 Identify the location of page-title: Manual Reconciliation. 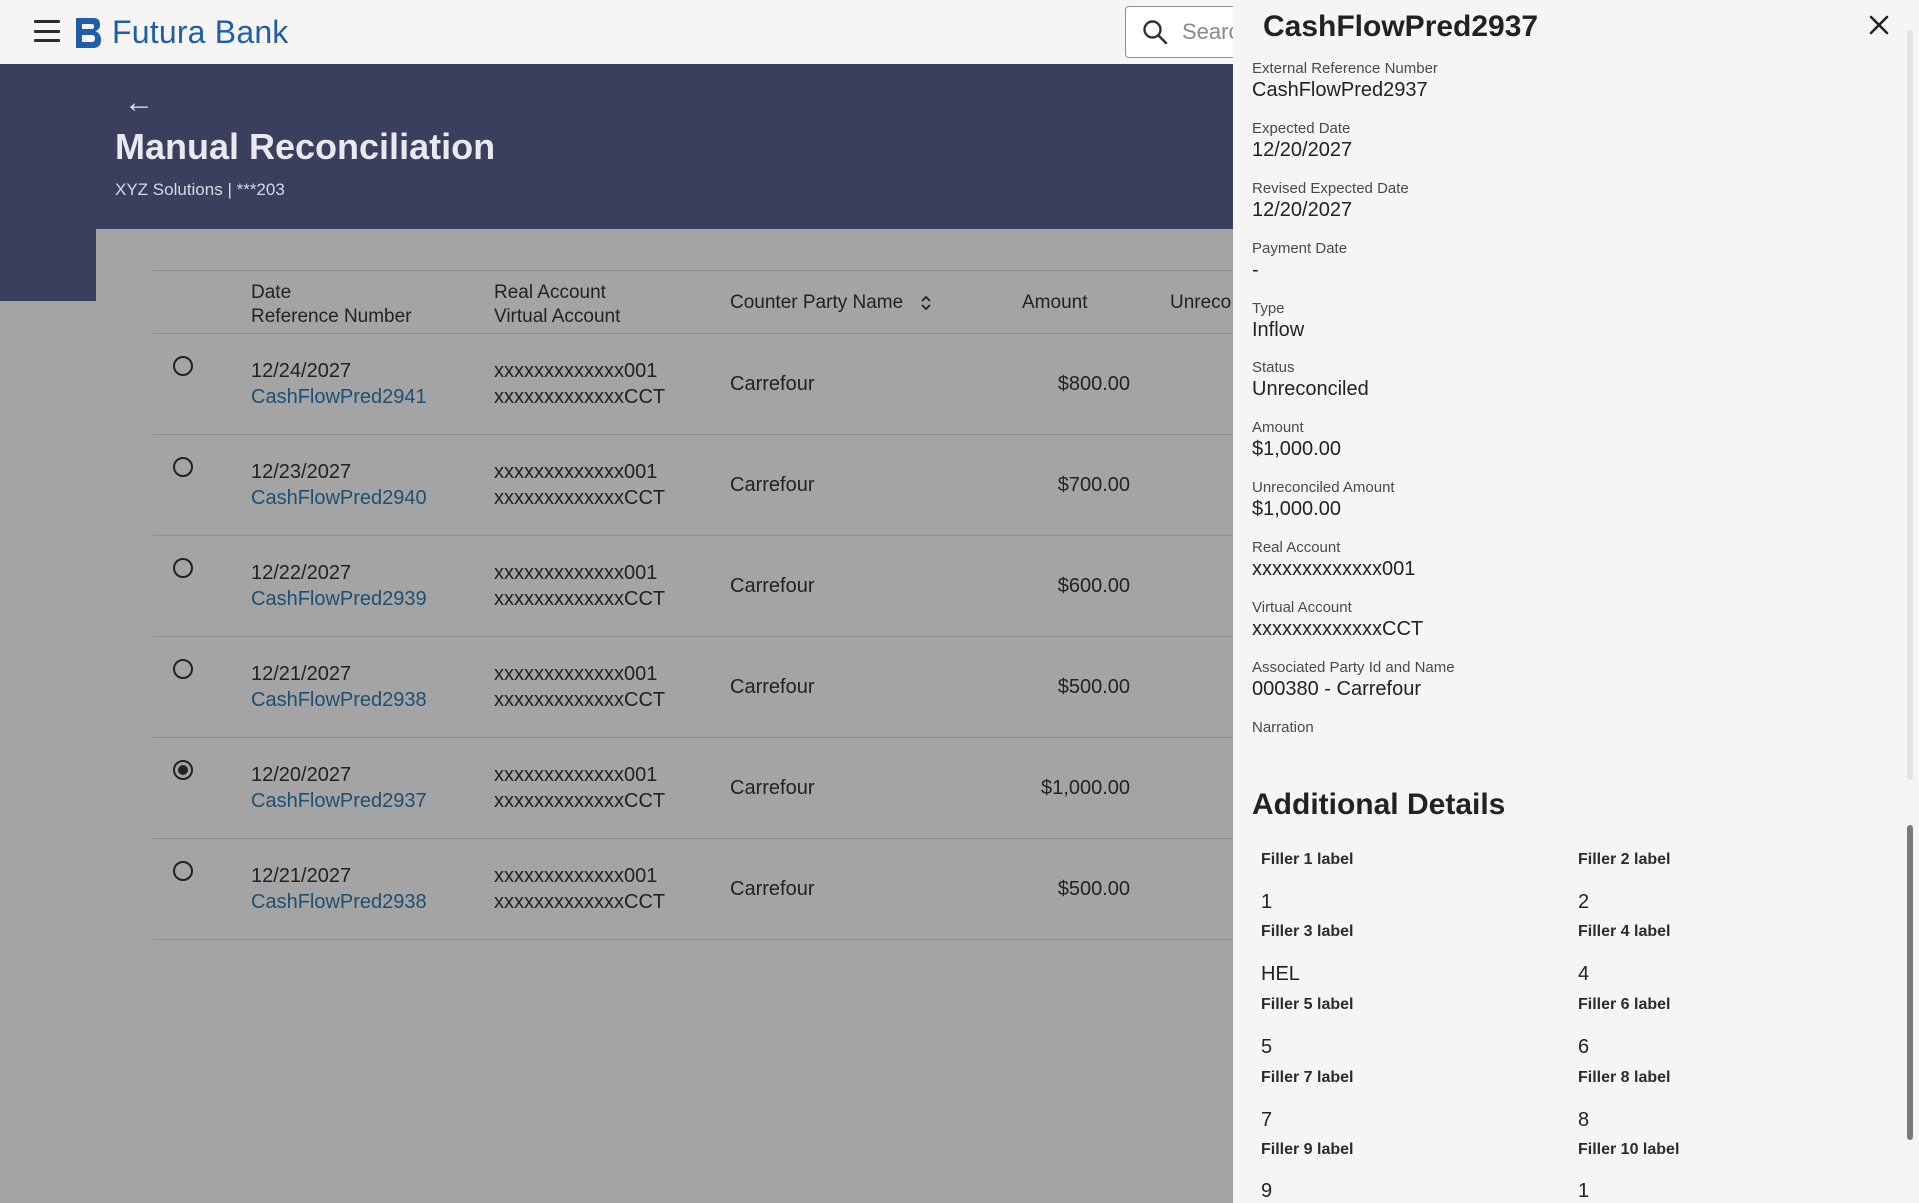
(305, 146).